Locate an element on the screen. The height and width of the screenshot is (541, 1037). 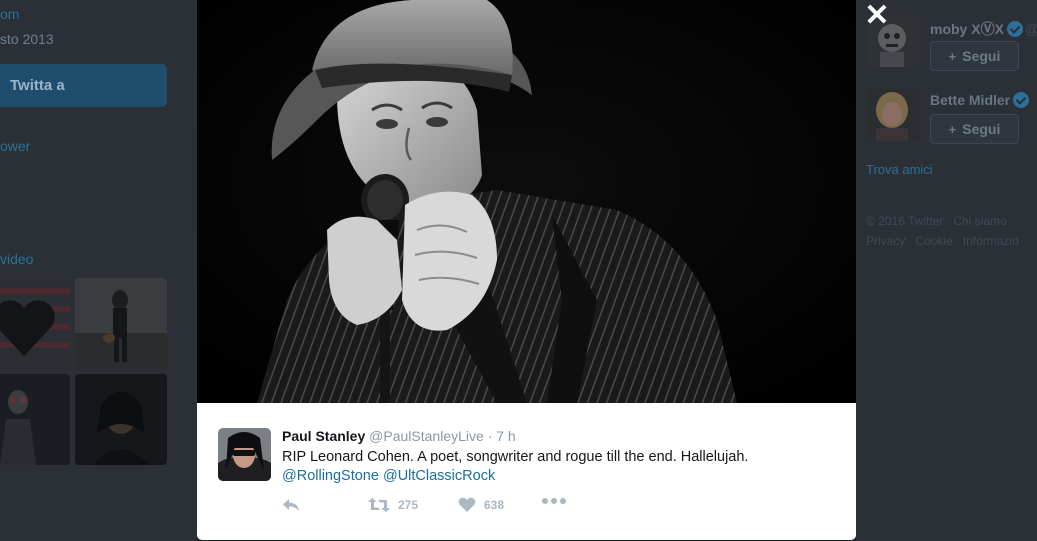
retweet-icon is located at coordinates (379, 505).